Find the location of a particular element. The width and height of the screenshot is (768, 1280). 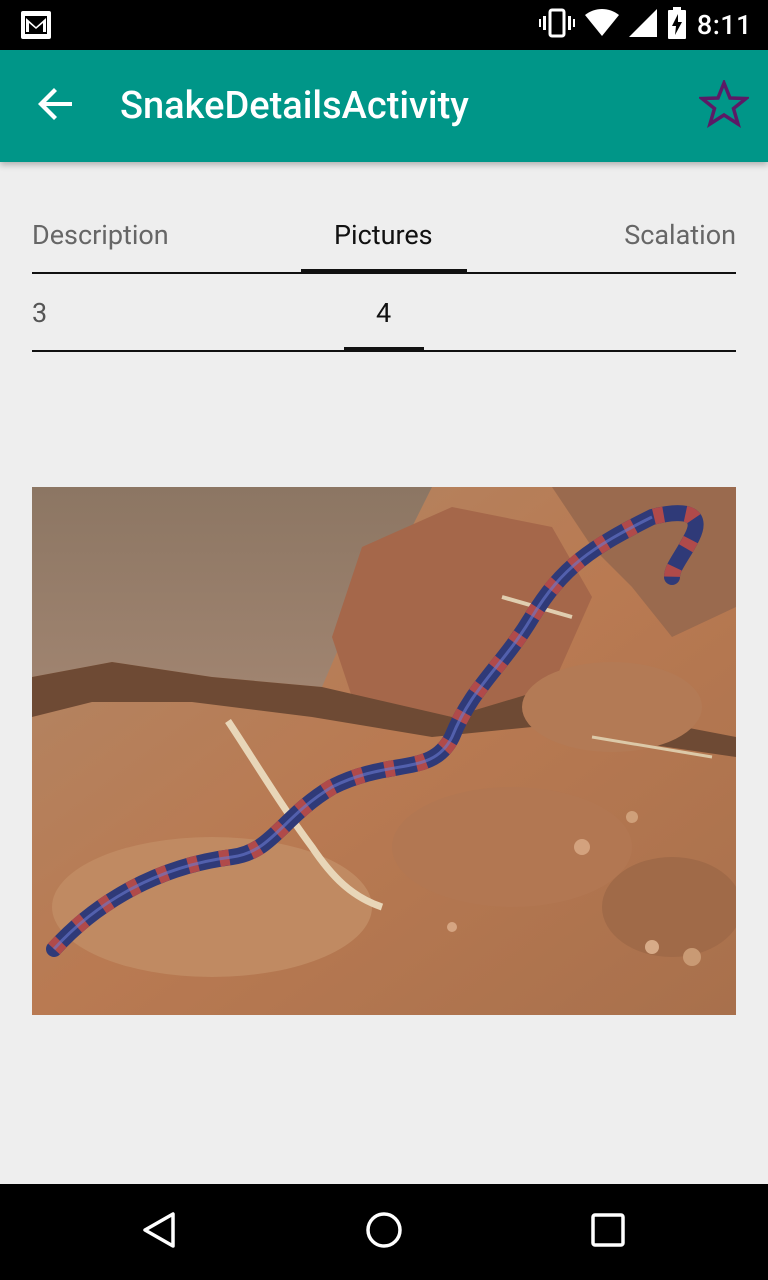

nav-recents-icon is located at coordinates (608, 1232).